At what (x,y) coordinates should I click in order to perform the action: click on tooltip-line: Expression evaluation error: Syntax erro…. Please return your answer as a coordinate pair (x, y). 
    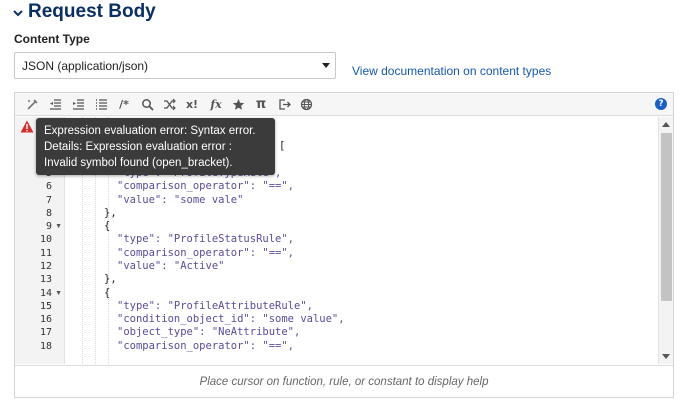
    Looking at the image, I should click on (150, 131).